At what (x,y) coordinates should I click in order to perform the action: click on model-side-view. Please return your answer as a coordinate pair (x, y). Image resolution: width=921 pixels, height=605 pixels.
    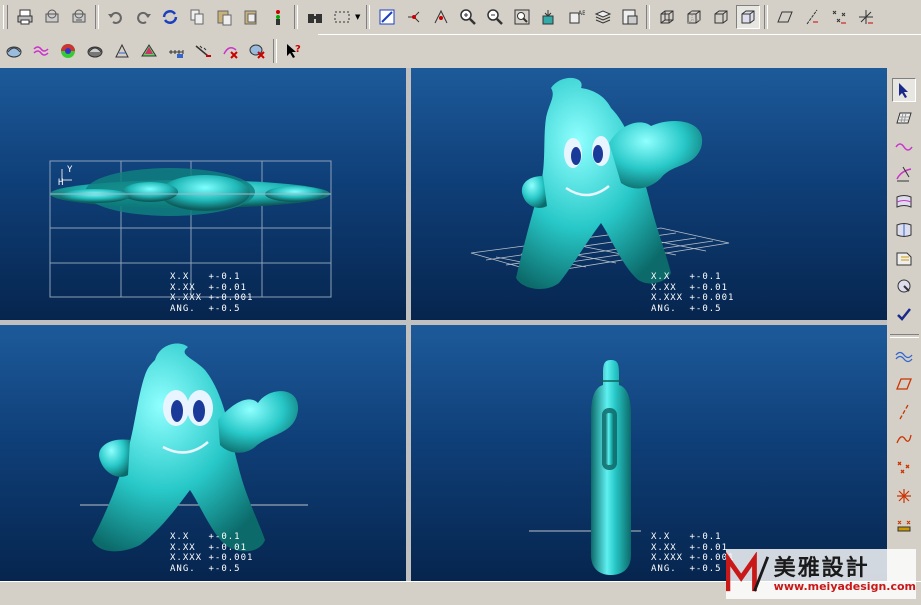
    Looking at the image, I should click on (585, 467).